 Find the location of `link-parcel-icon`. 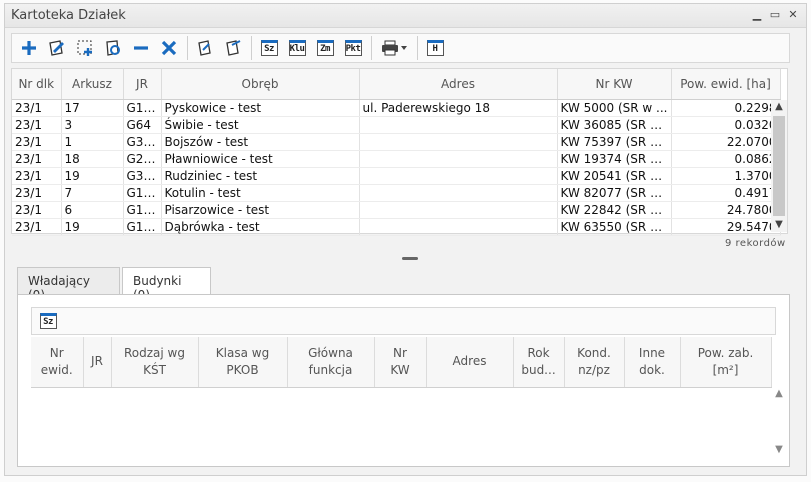

link-parcel-icon is located at coordinates (204, 48).